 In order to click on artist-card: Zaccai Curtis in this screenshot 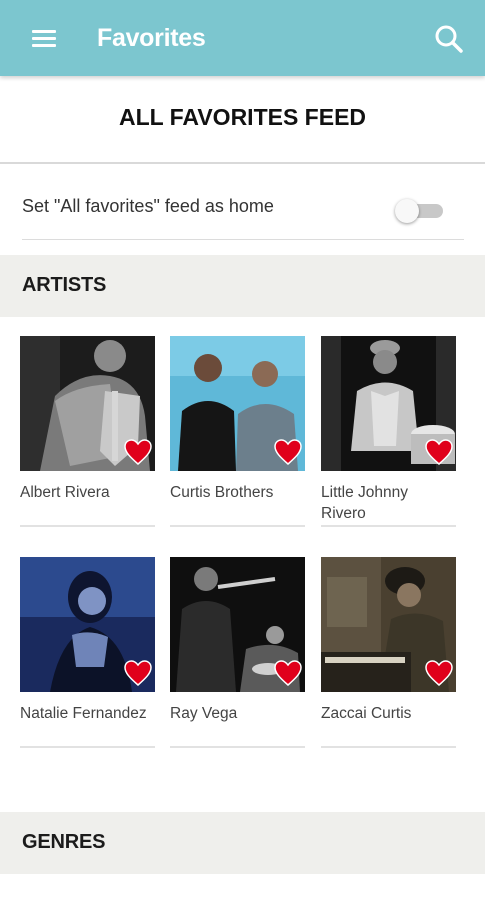, I will do `click(388, 652)`.